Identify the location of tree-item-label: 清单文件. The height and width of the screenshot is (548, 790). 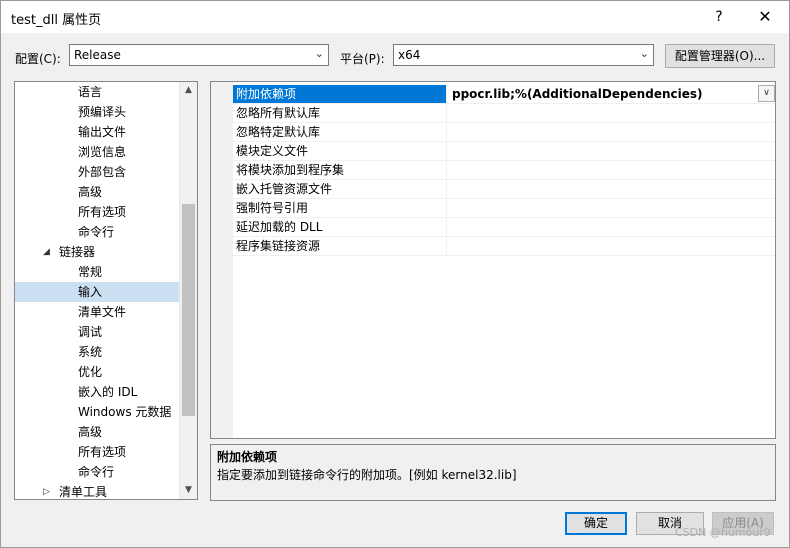
(102, 312).